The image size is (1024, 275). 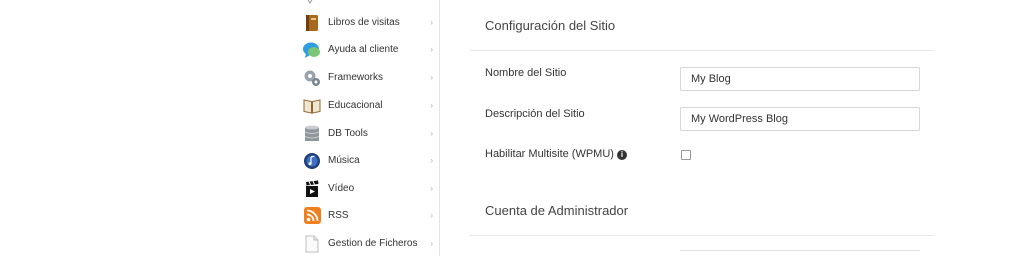 I want to click on sidebar-item-gestion-de-ficheros: Gestion de Ficheros ›, so click(x=368, y=243).